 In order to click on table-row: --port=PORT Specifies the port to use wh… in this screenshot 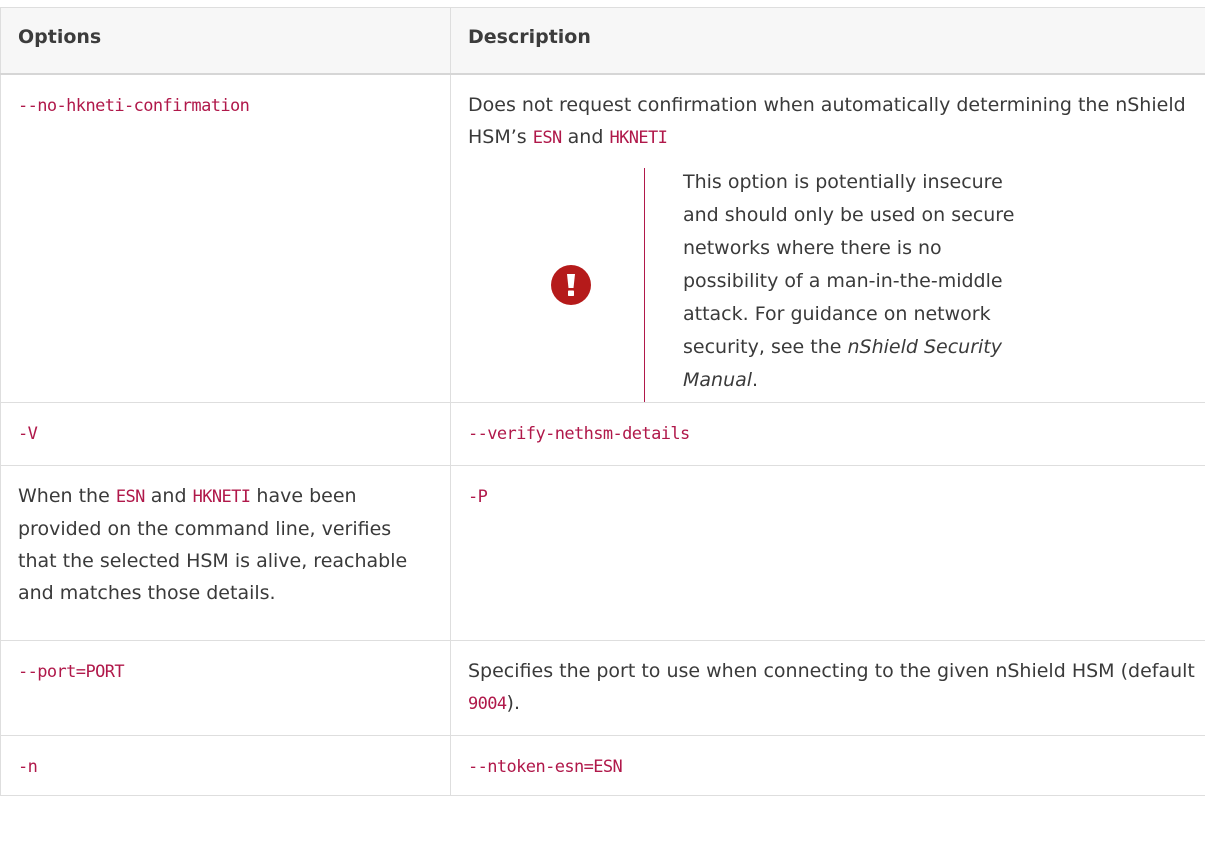, I will do `click(602, 687)`.